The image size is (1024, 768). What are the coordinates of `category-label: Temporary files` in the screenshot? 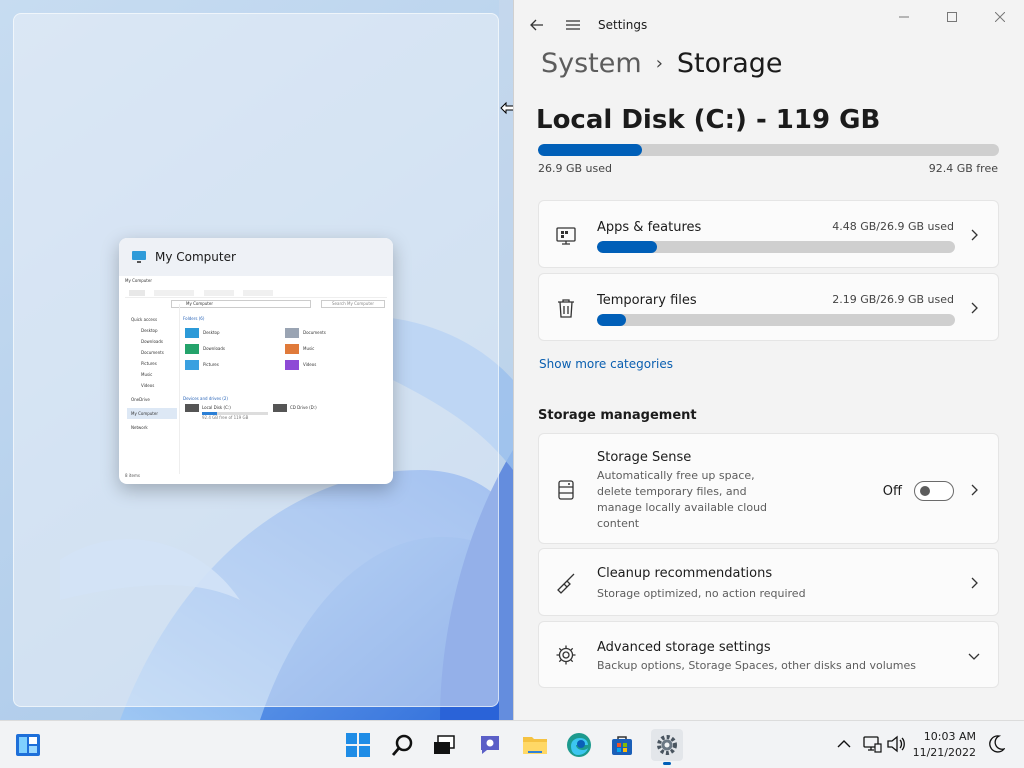 It's located at (647, 300).